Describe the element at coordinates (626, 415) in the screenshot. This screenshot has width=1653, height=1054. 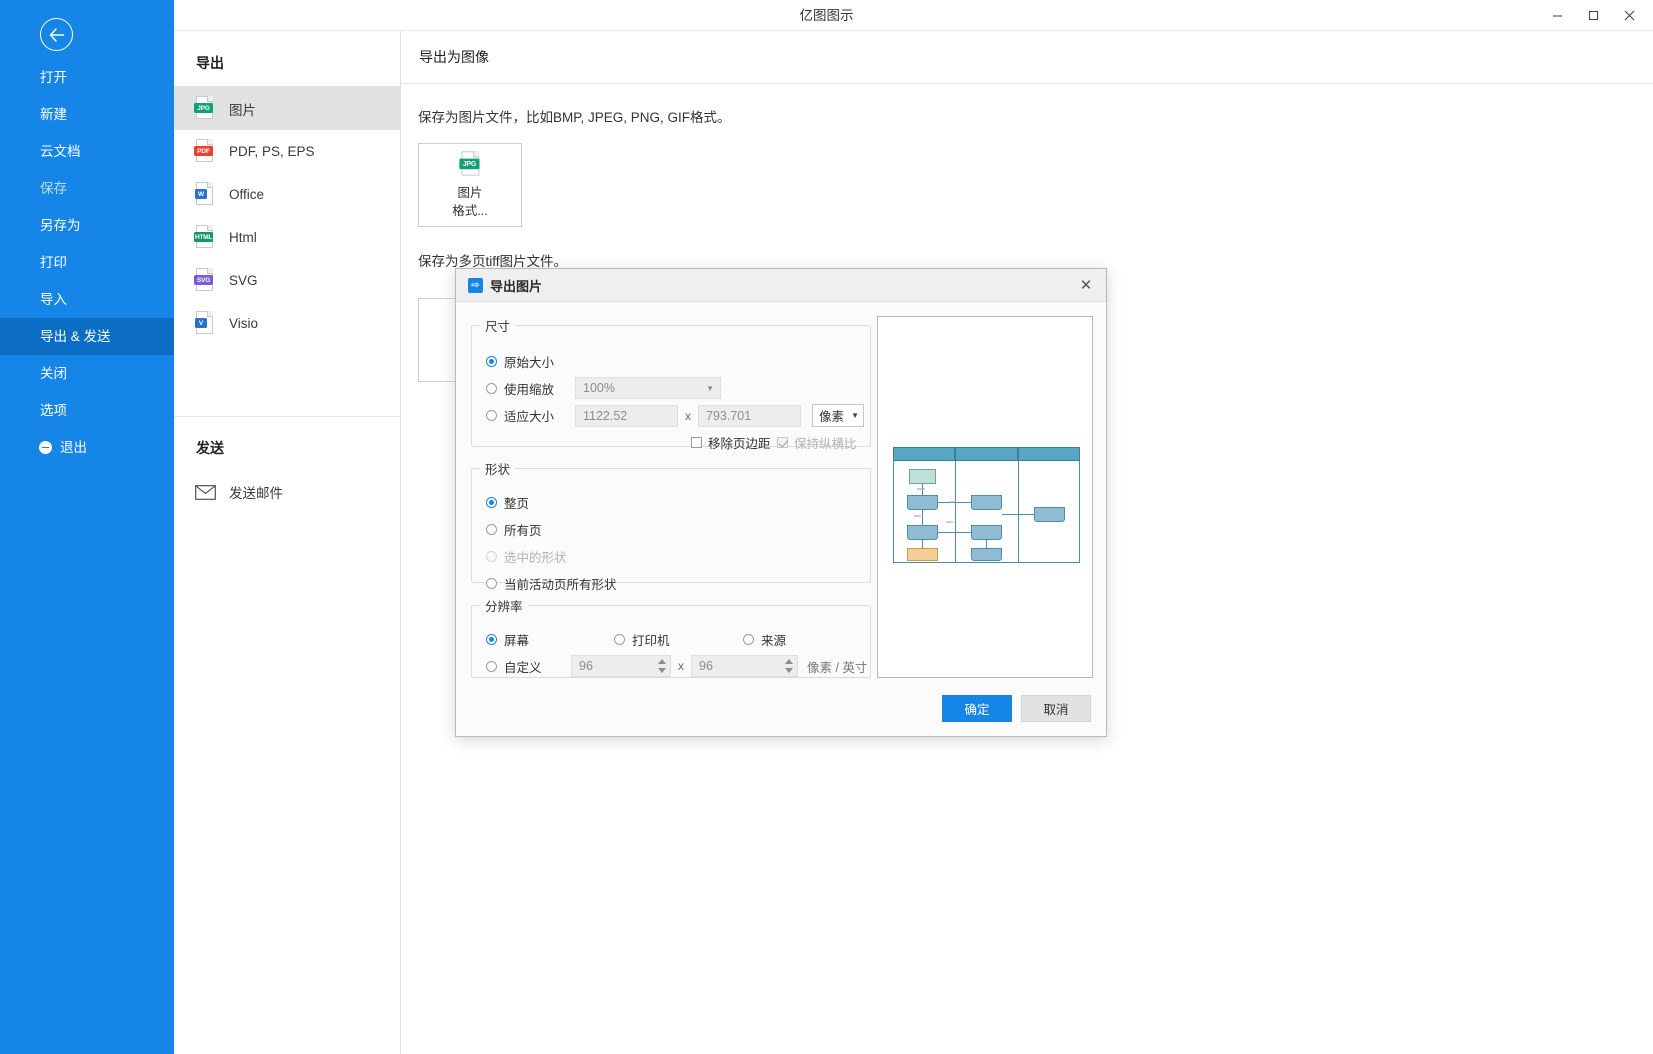
I see `fit-width-input: 1122.52` at that location.